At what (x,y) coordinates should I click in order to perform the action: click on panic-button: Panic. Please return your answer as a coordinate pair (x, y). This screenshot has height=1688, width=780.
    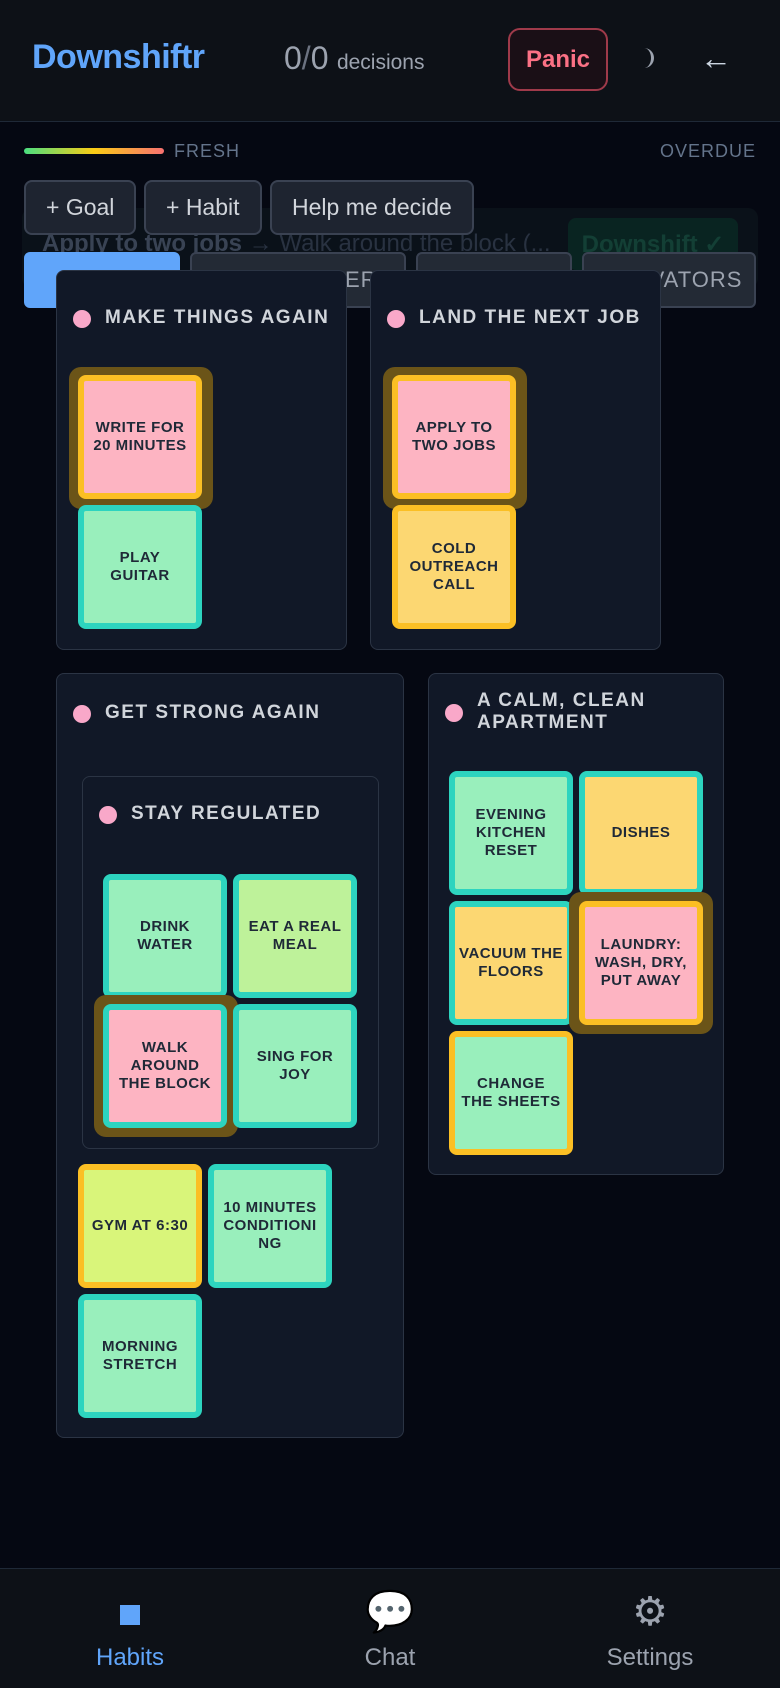
    Looking at the image, I should click on (558, 59).